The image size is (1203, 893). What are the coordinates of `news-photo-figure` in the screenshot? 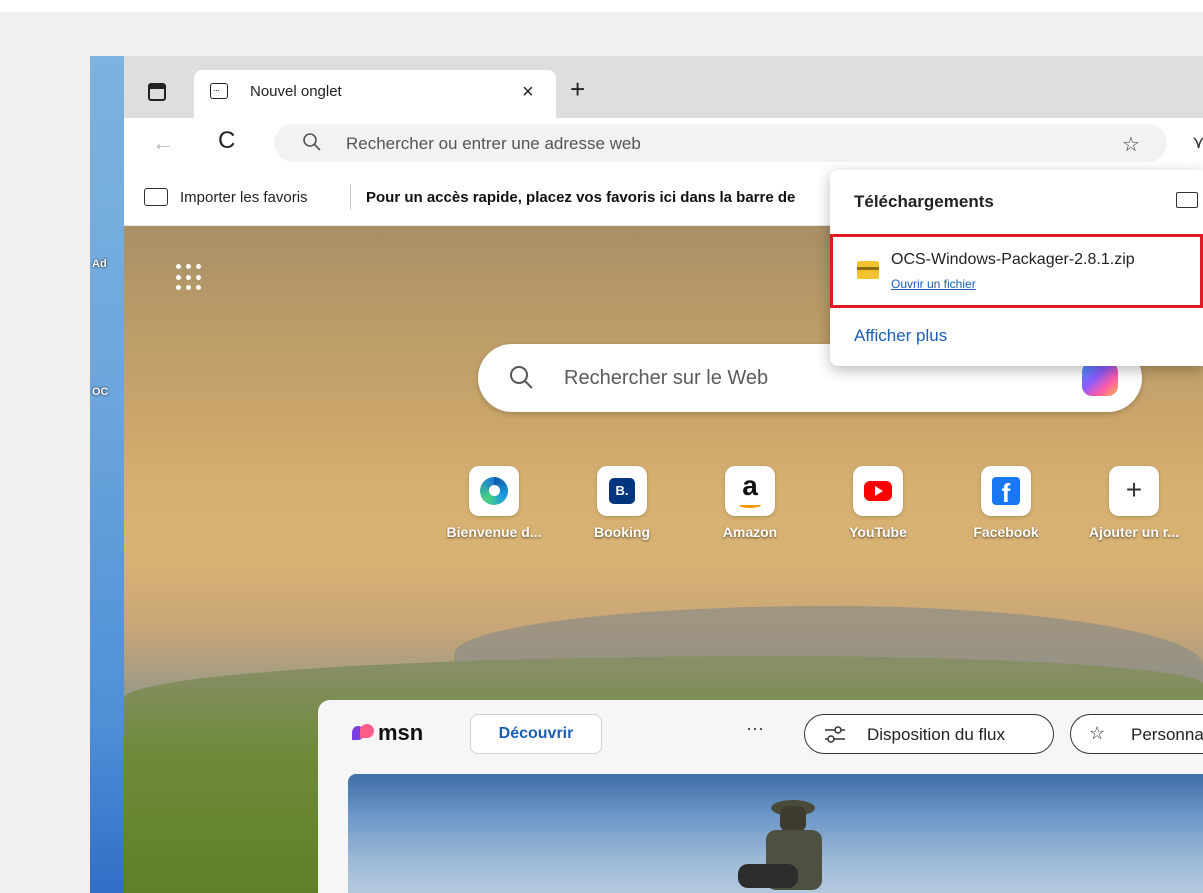 It's located at (780, 845).